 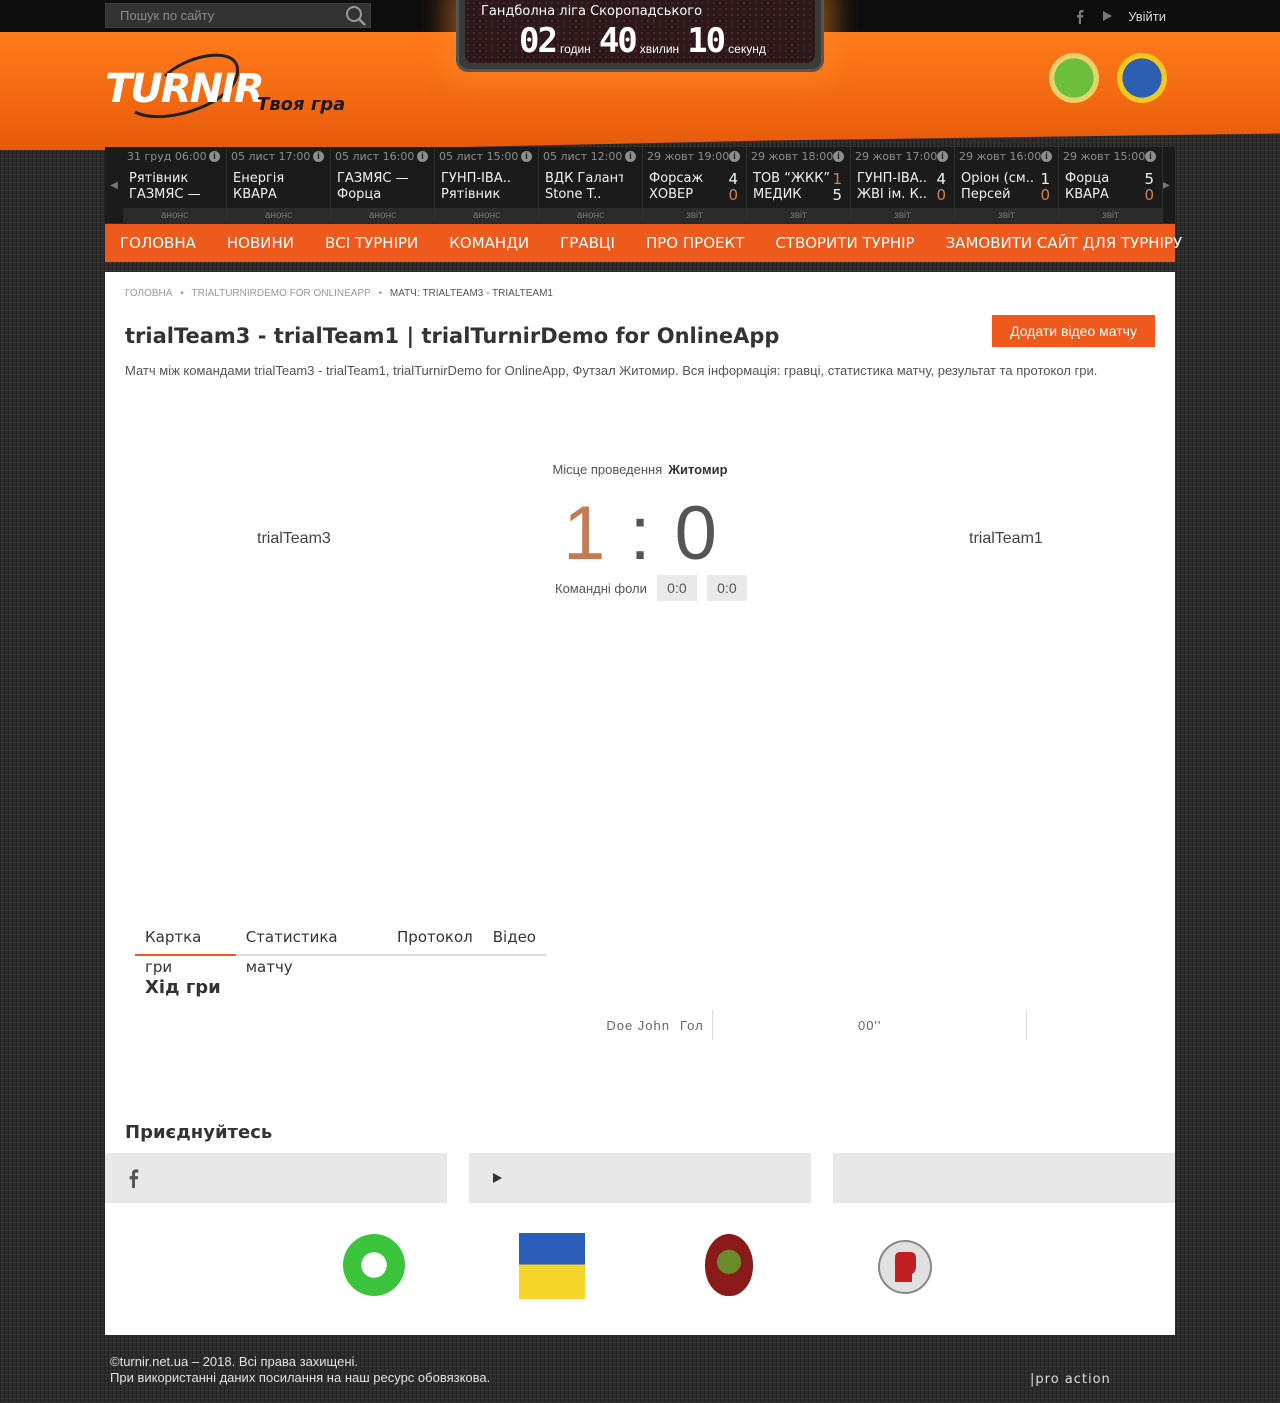 I want to click on nav-item: Команди, so click(x=489, y=243).